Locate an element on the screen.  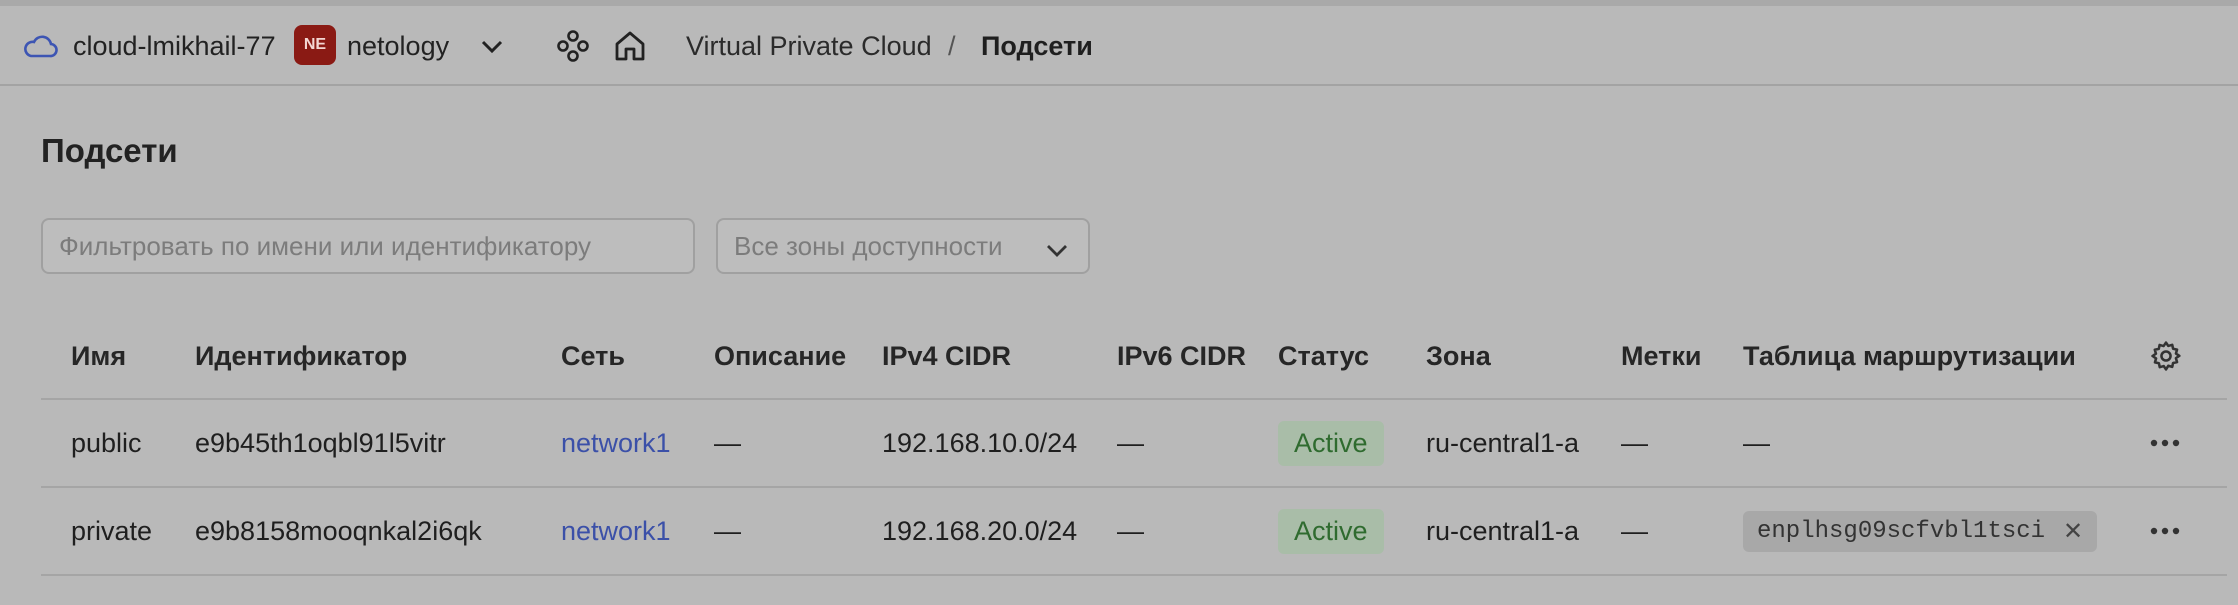
column-header-status: Статус is located at coordinates (1323, 356).